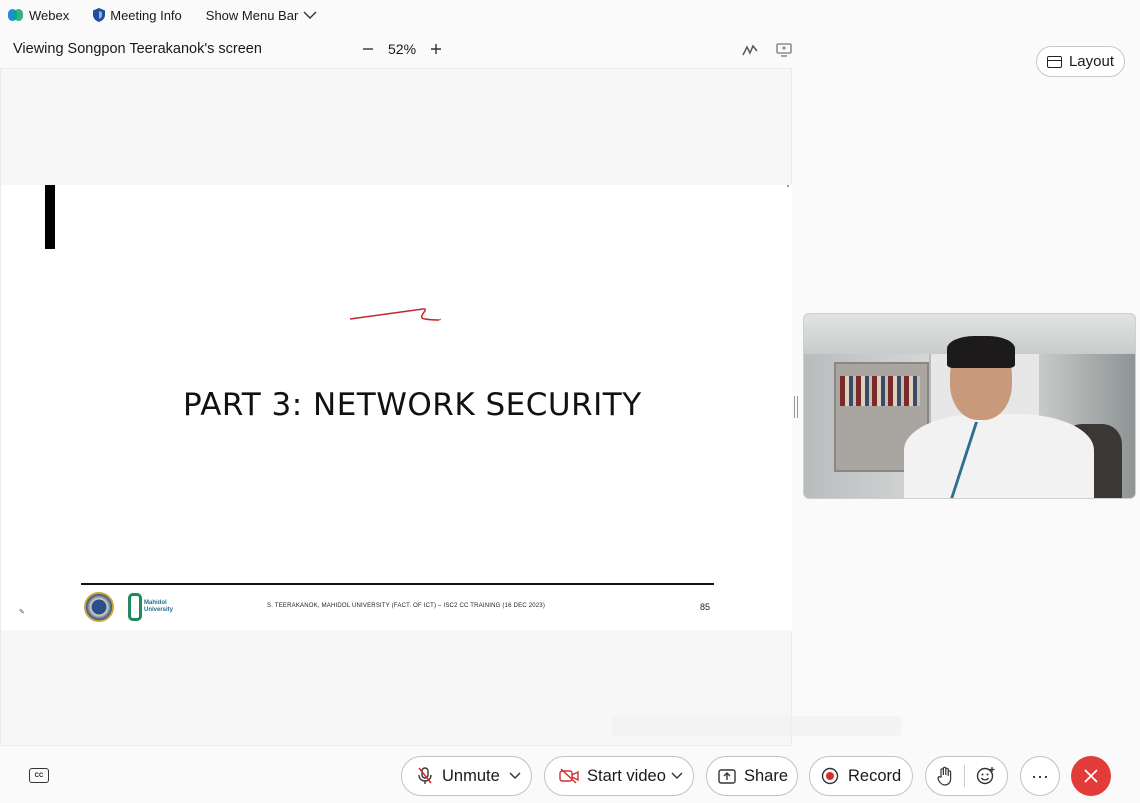 The height and width of the screenshot is (803, 1140). What do you see at coordinates (146, 15) in the screenshot?
I see `meeting-info-label: Meeting Info` at bounding box center [146, 15].